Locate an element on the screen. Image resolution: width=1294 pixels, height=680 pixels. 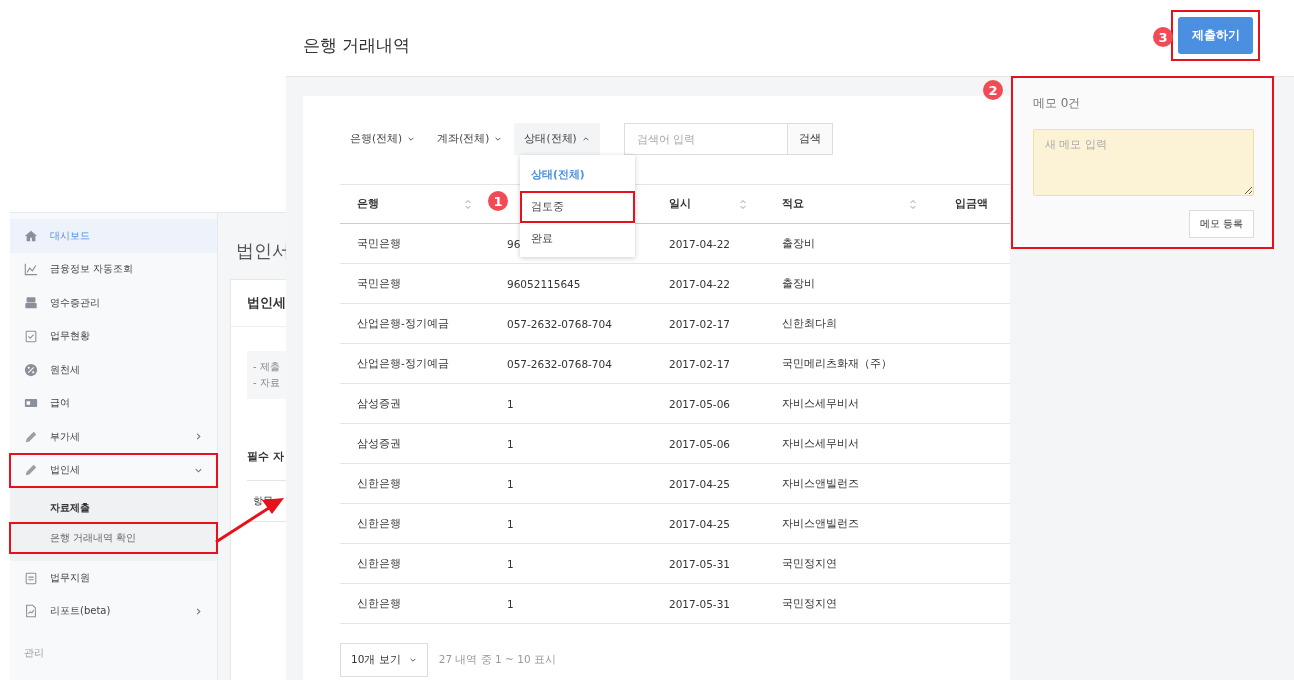
chevron-up-icon is located at coordinates (585, 139).